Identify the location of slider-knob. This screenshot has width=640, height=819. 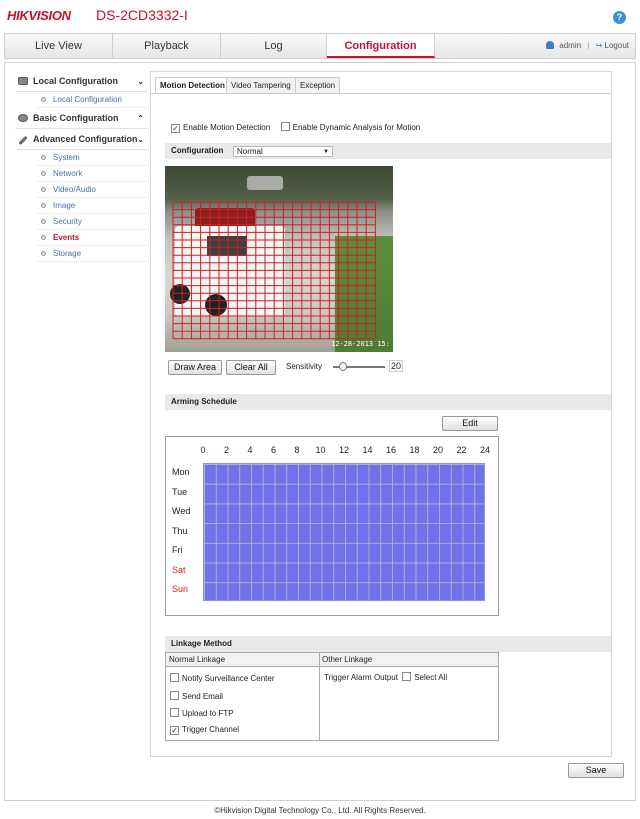
(343, 366).